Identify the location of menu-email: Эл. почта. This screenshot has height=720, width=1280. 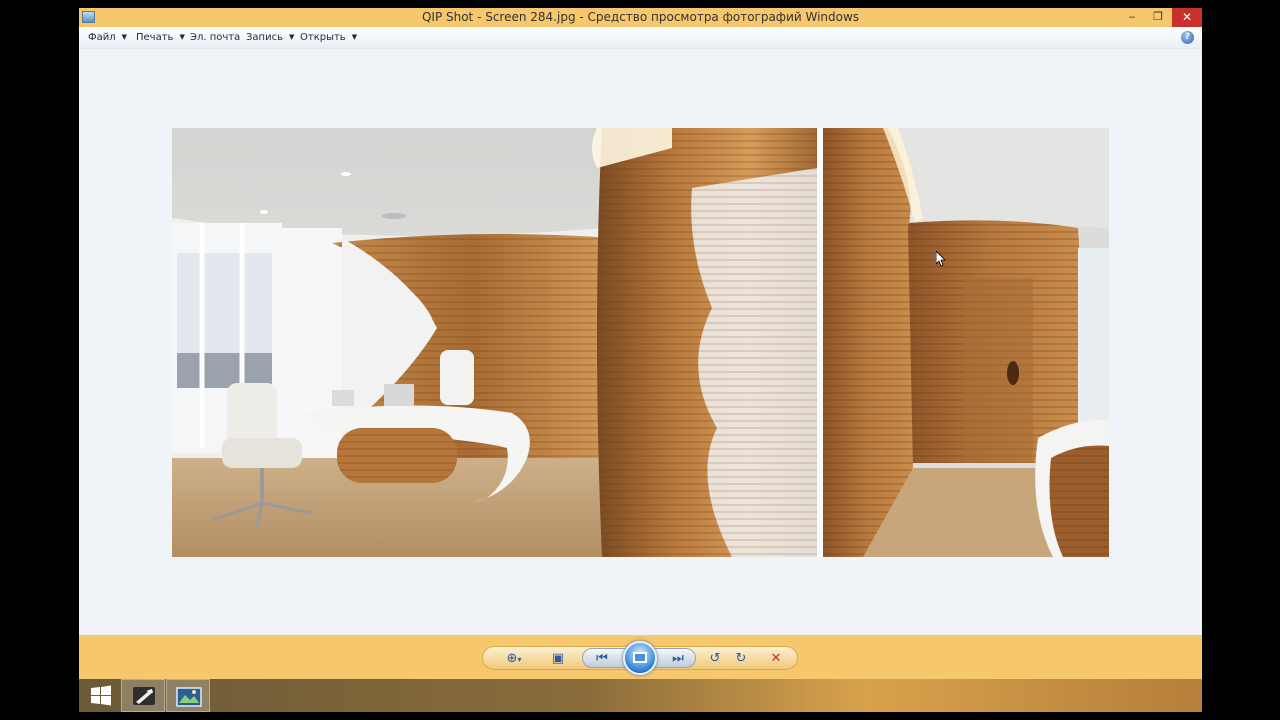
(215, 37).